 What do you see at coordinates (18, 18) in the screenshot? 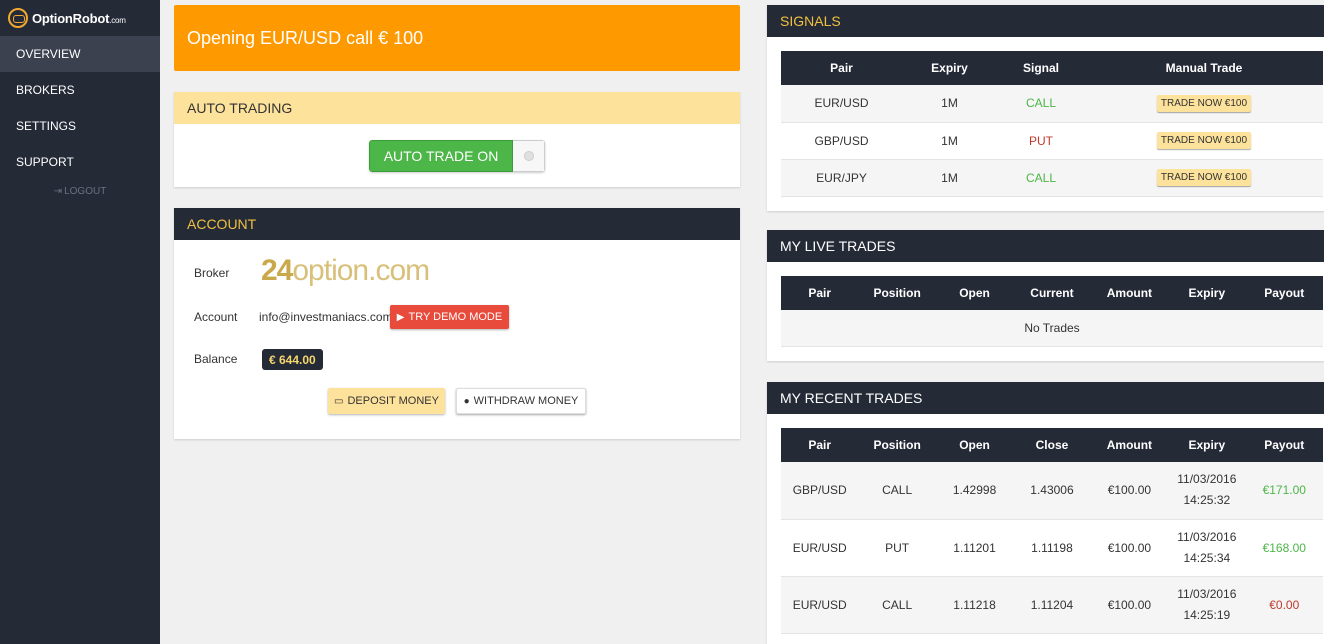
I see `robot-icon` at bounding box center [18, 18].